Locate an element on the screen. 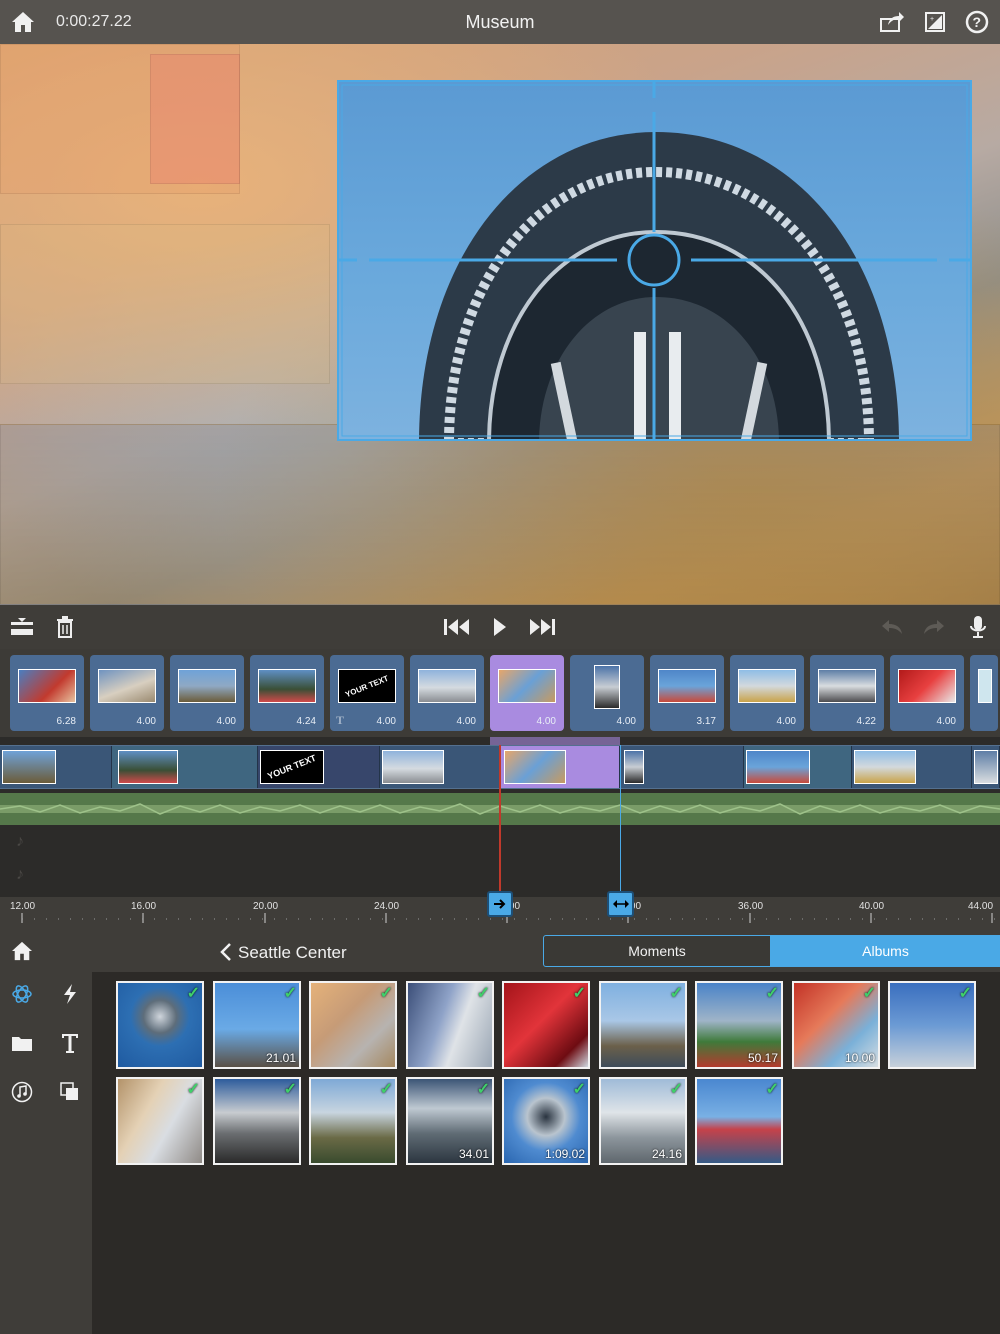 Image resolution: width=1000 pixels, height=1334 pixels. redo-icon is located at coordinates (934, 627).